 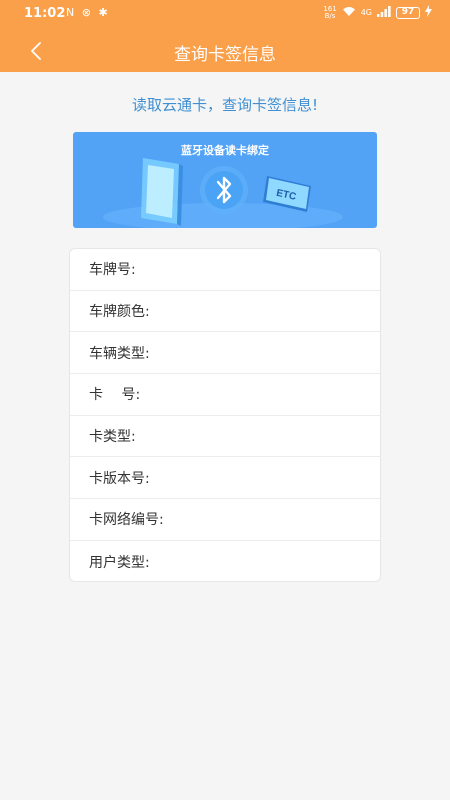 I want to click on field-label: 车辆类型:, so click(x=119, y=353).